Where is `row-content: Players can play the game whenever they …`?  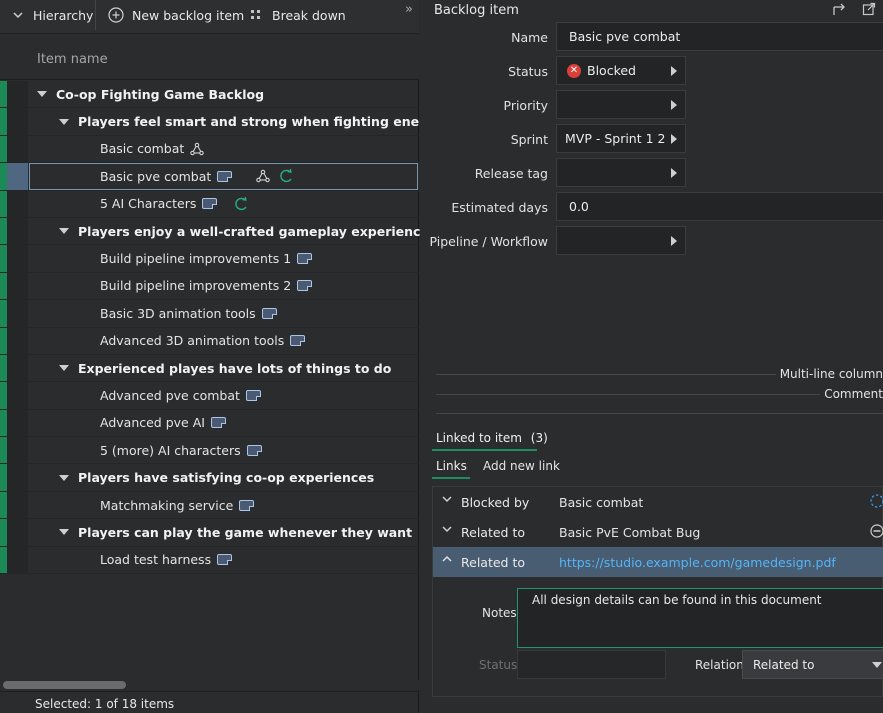
row-content: Players can play the game whenever they … is located at coordinates (235, 532).